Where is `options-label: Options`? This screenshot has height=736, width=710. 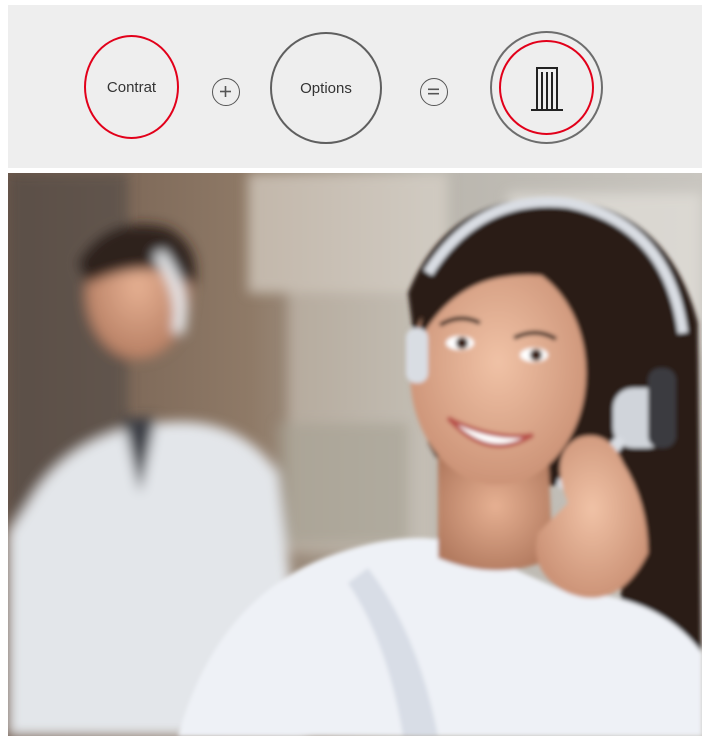 options-label: Options is located at coordinates (326, 88).